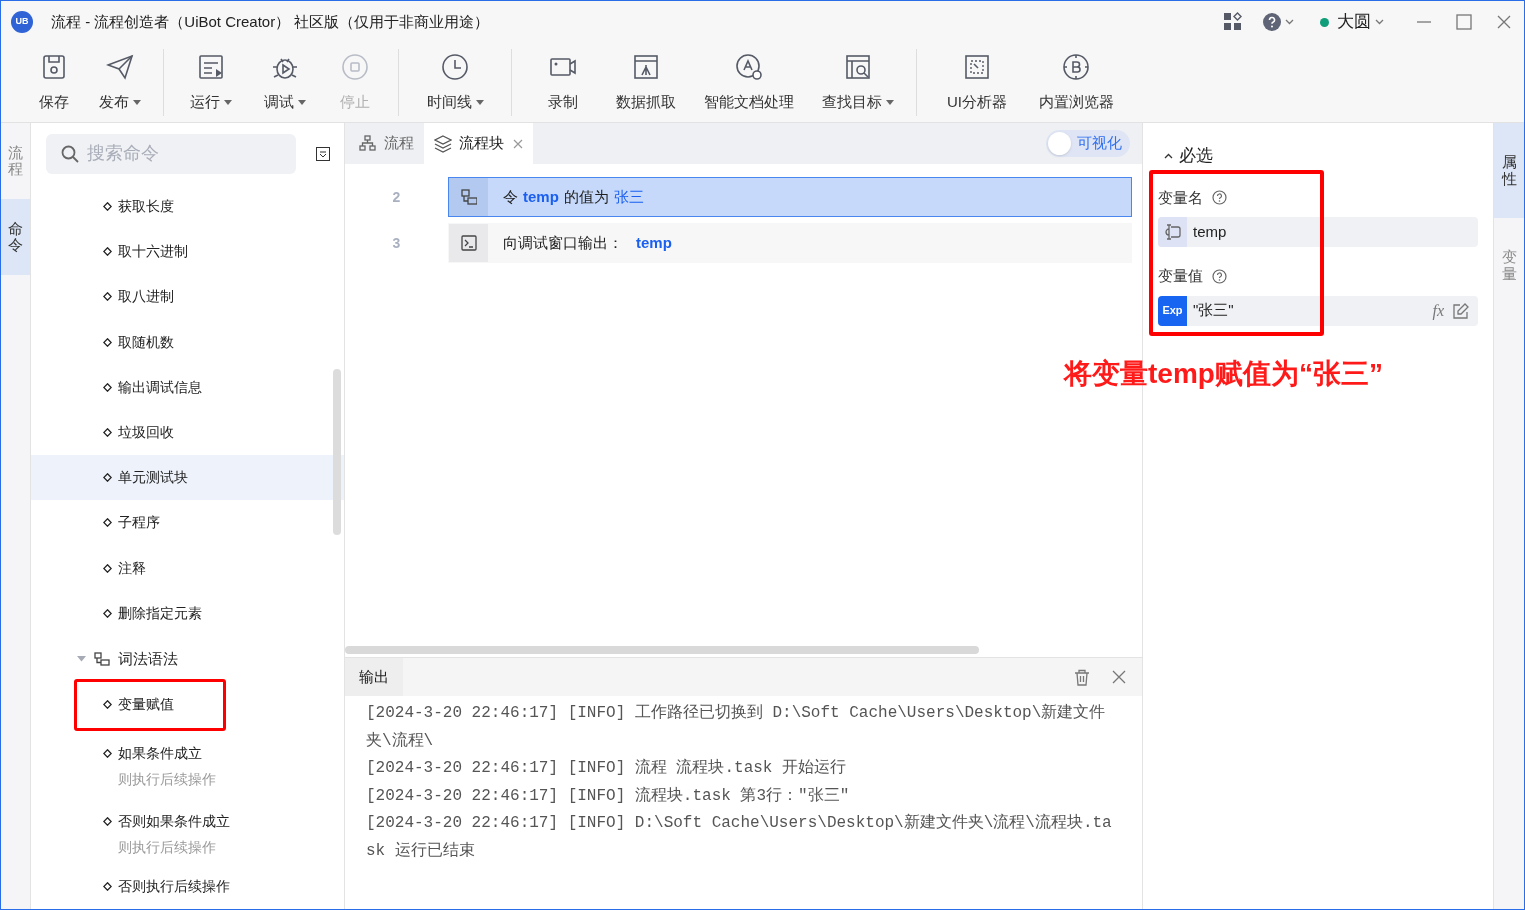 The width and height of the screenshot is (1525, 910). I want to click on command-label: 垃圾回收, so click(146, 433).